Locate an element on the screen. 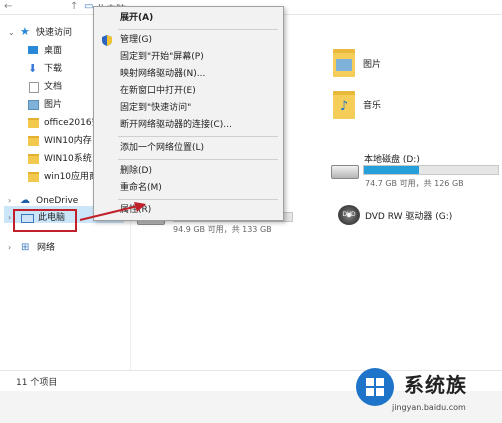 The image size is (502, 423). sidebar-item-label: 图片 is located at coordinates (53, 105).